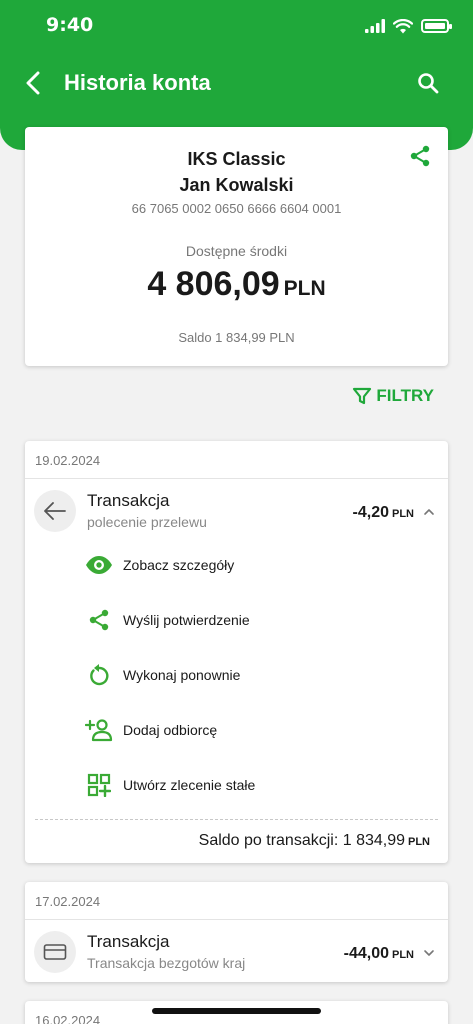  I want to click on filters-button: FILTRY, so click(393, 396).